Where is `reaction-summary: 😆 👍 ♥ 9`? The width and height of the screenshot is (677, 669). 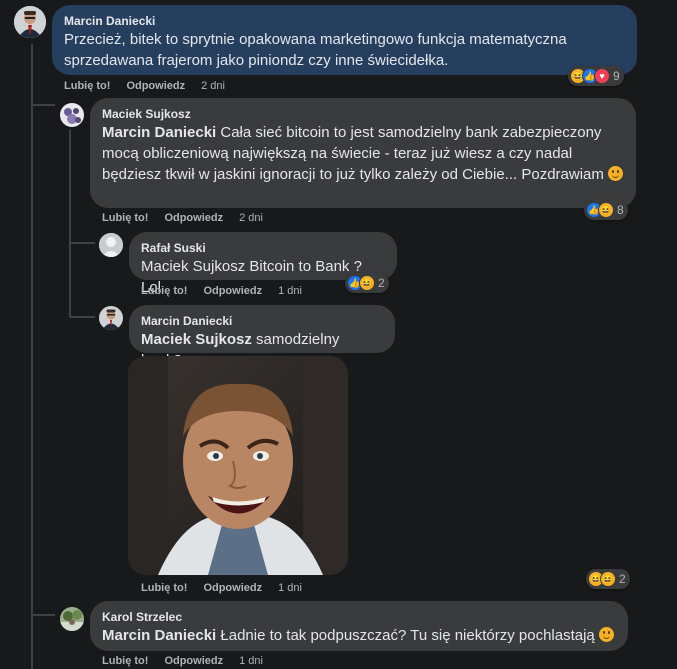 reaction-summary: 😆 👍 ♥ 9 is located at coordinates (596, 76).